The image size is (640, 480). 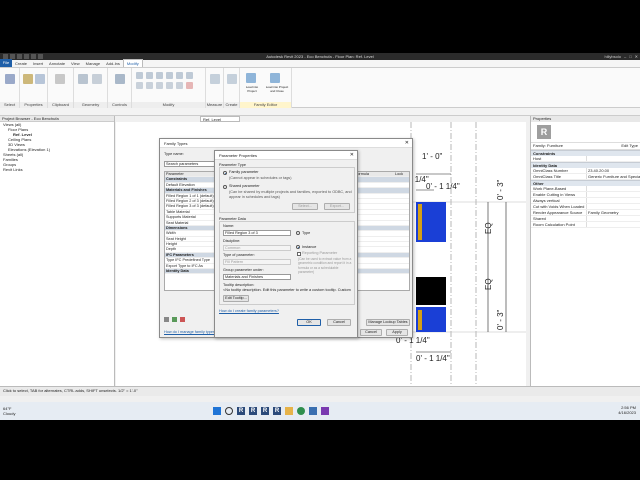 I want to click on tab-insert: Insert, so click(x=38, y=63).